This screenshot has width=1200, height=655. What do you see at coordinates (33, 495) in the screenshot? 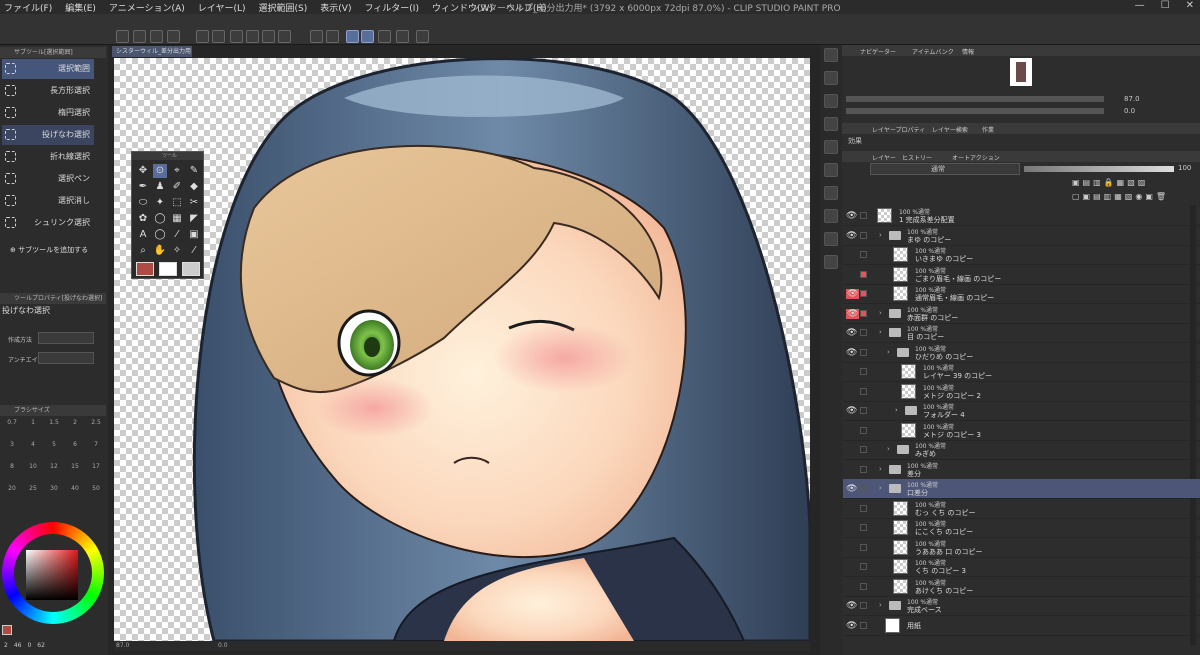
I see `brushsize-cell: 25` at bounding box center [33, 495].